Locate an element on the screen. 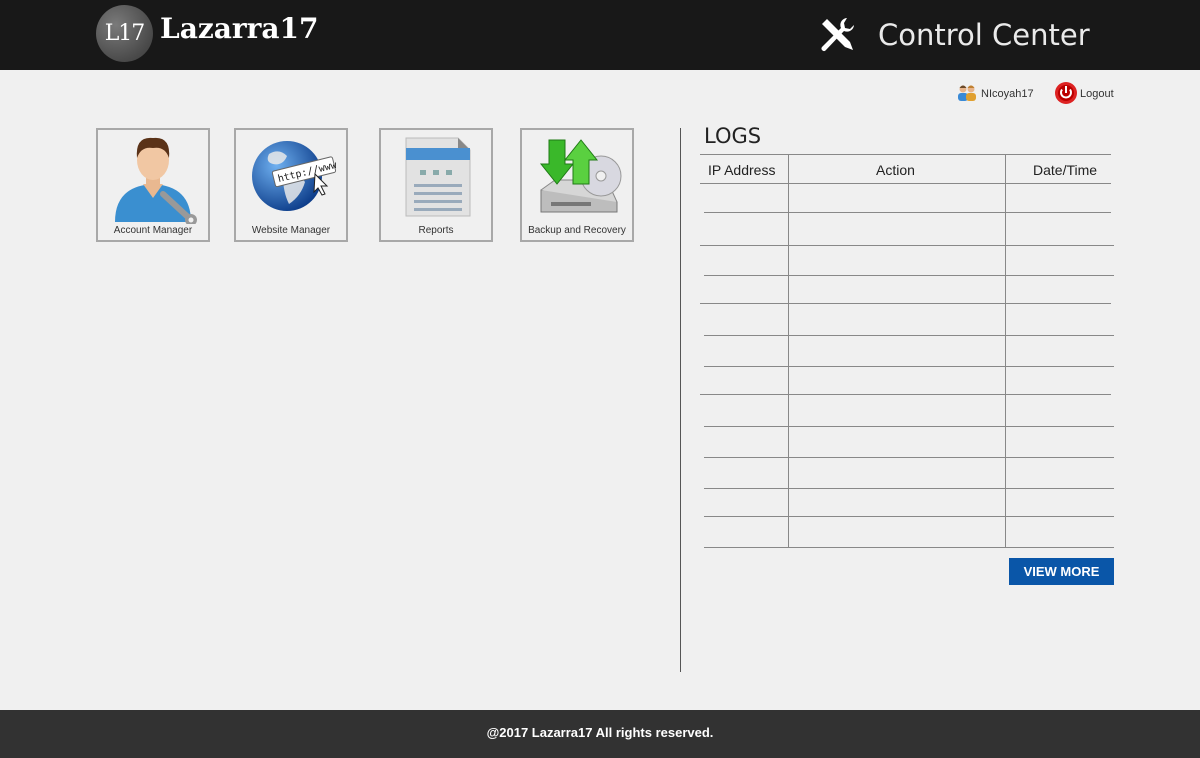 The height and width of the screenshot is (758, 1200). username: NIcoyah17 is located at coordinates (1007, 94).